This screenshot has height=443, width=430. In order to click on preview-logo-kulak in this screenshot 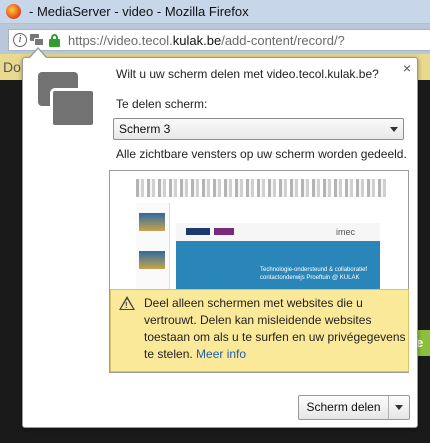, I will do `click(224, 231)`.